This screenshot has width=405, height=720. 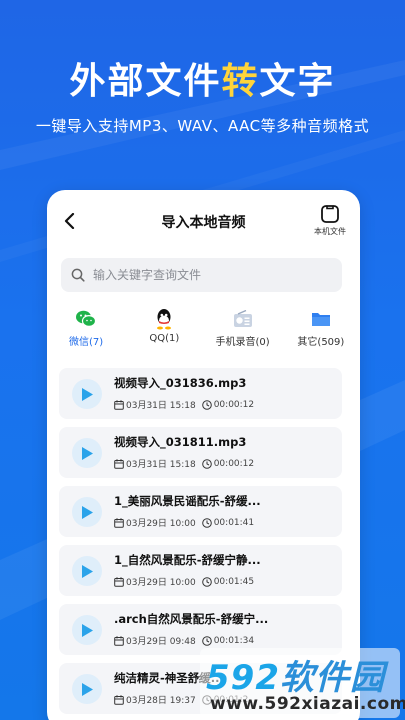 What do you see at coordinates (297, 81) in the screenshot?
I see `headline-part2: 文字` at bounding box center [297, 81].